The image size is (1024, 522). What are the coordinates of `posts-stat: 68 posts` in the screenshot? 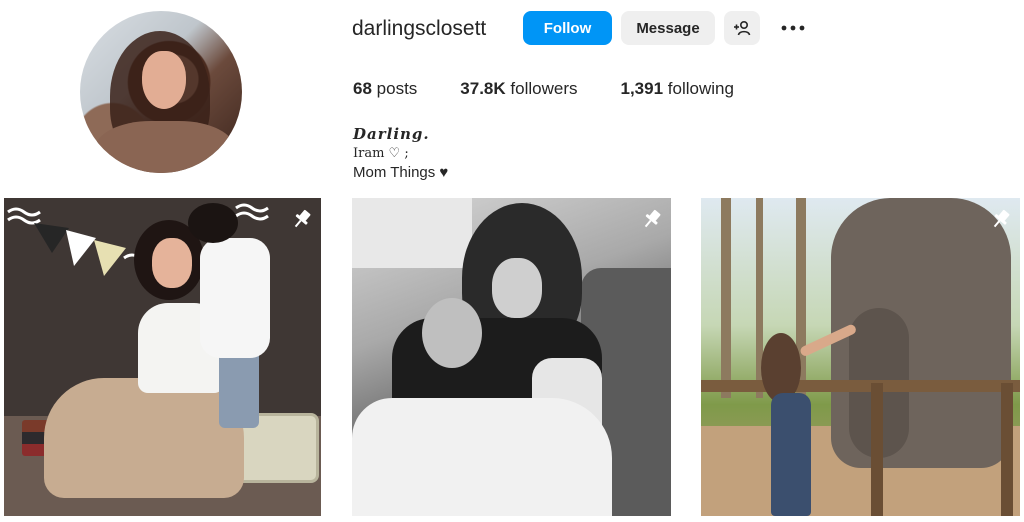 It's located at (385, 89).